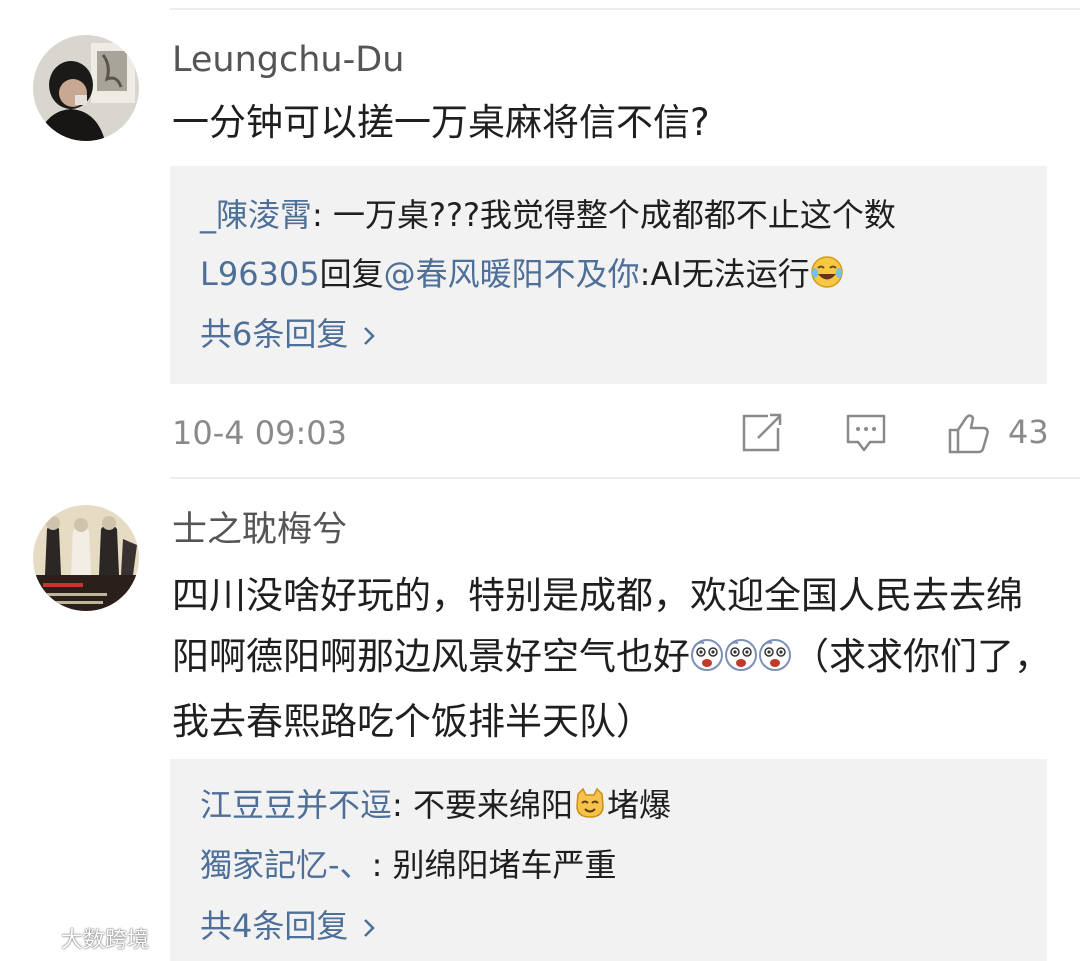 The height and width of the screenshot is (961, 1080). What do you see at coordinates (866, 437) in the screenshot?
I see `comment-icon` at bounding box center [866, 437].